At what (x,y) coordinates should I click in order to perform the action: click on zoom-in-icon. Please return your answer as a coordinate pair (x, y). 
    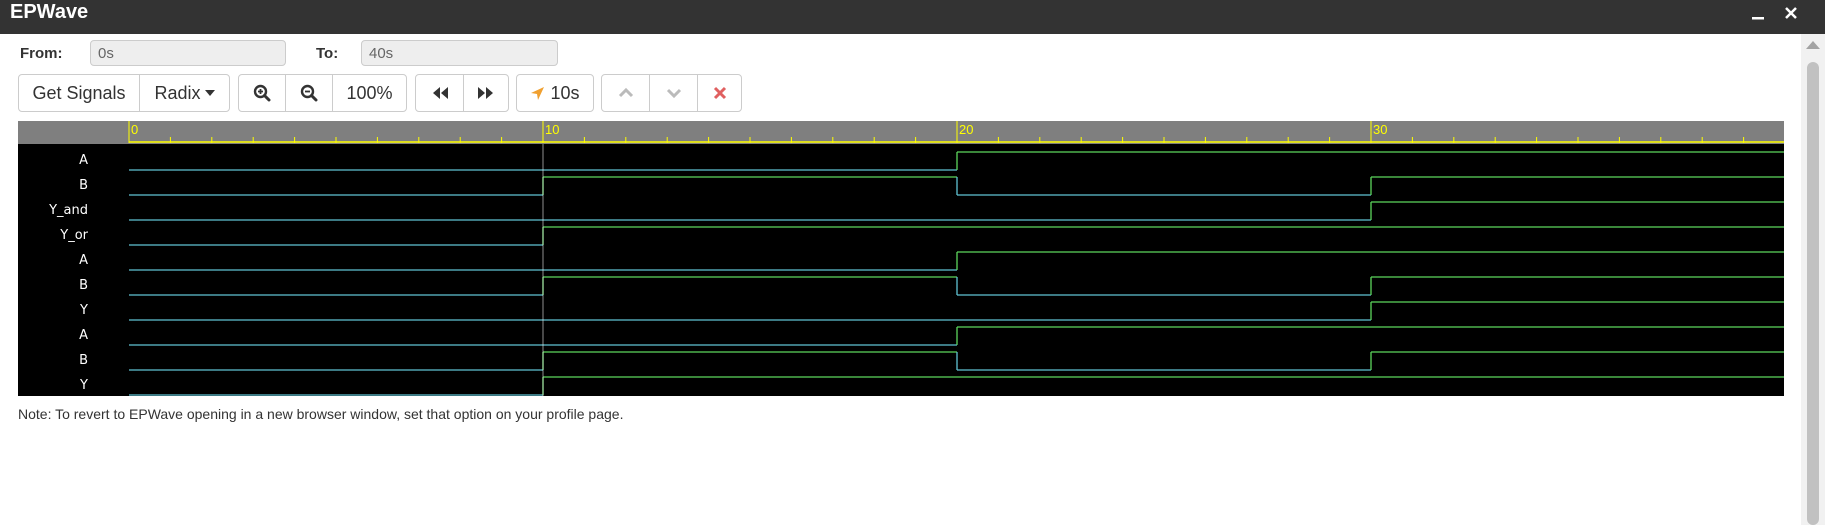
    Looking at the image, I should click on (262, 93).